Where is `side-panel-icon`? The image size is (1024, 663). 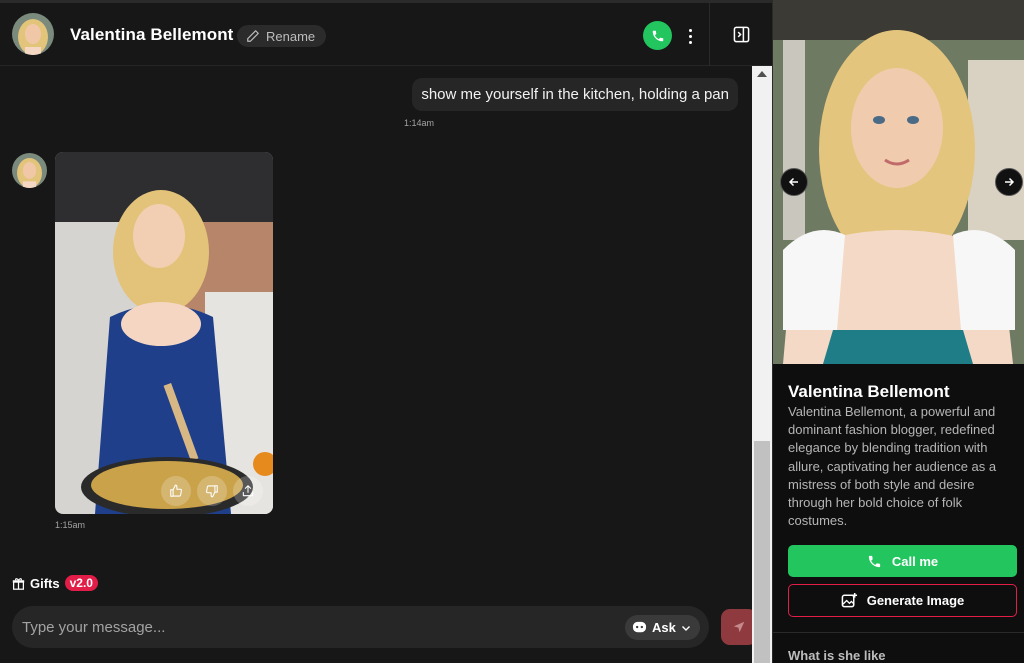
side-panel-icon is located at coordinates (741, 34).